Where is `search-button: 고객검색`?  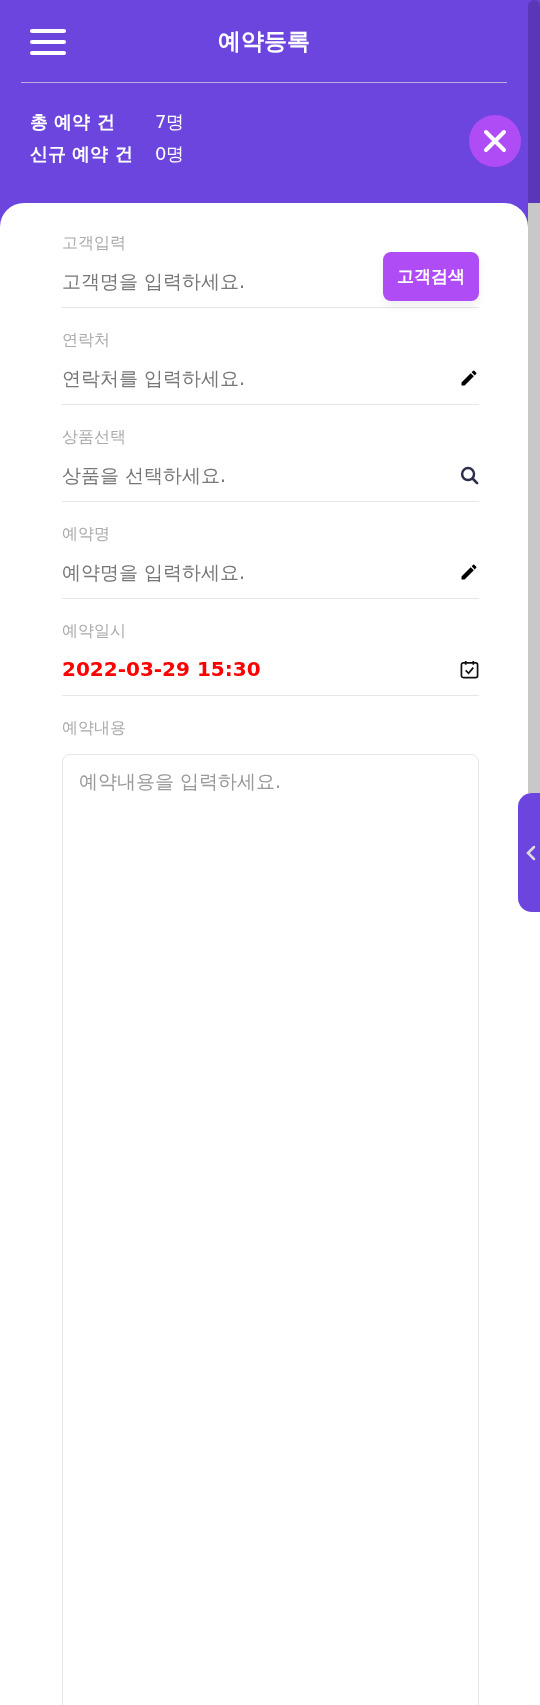 search-button: 고객검색 is located at coordinates (431, 276).